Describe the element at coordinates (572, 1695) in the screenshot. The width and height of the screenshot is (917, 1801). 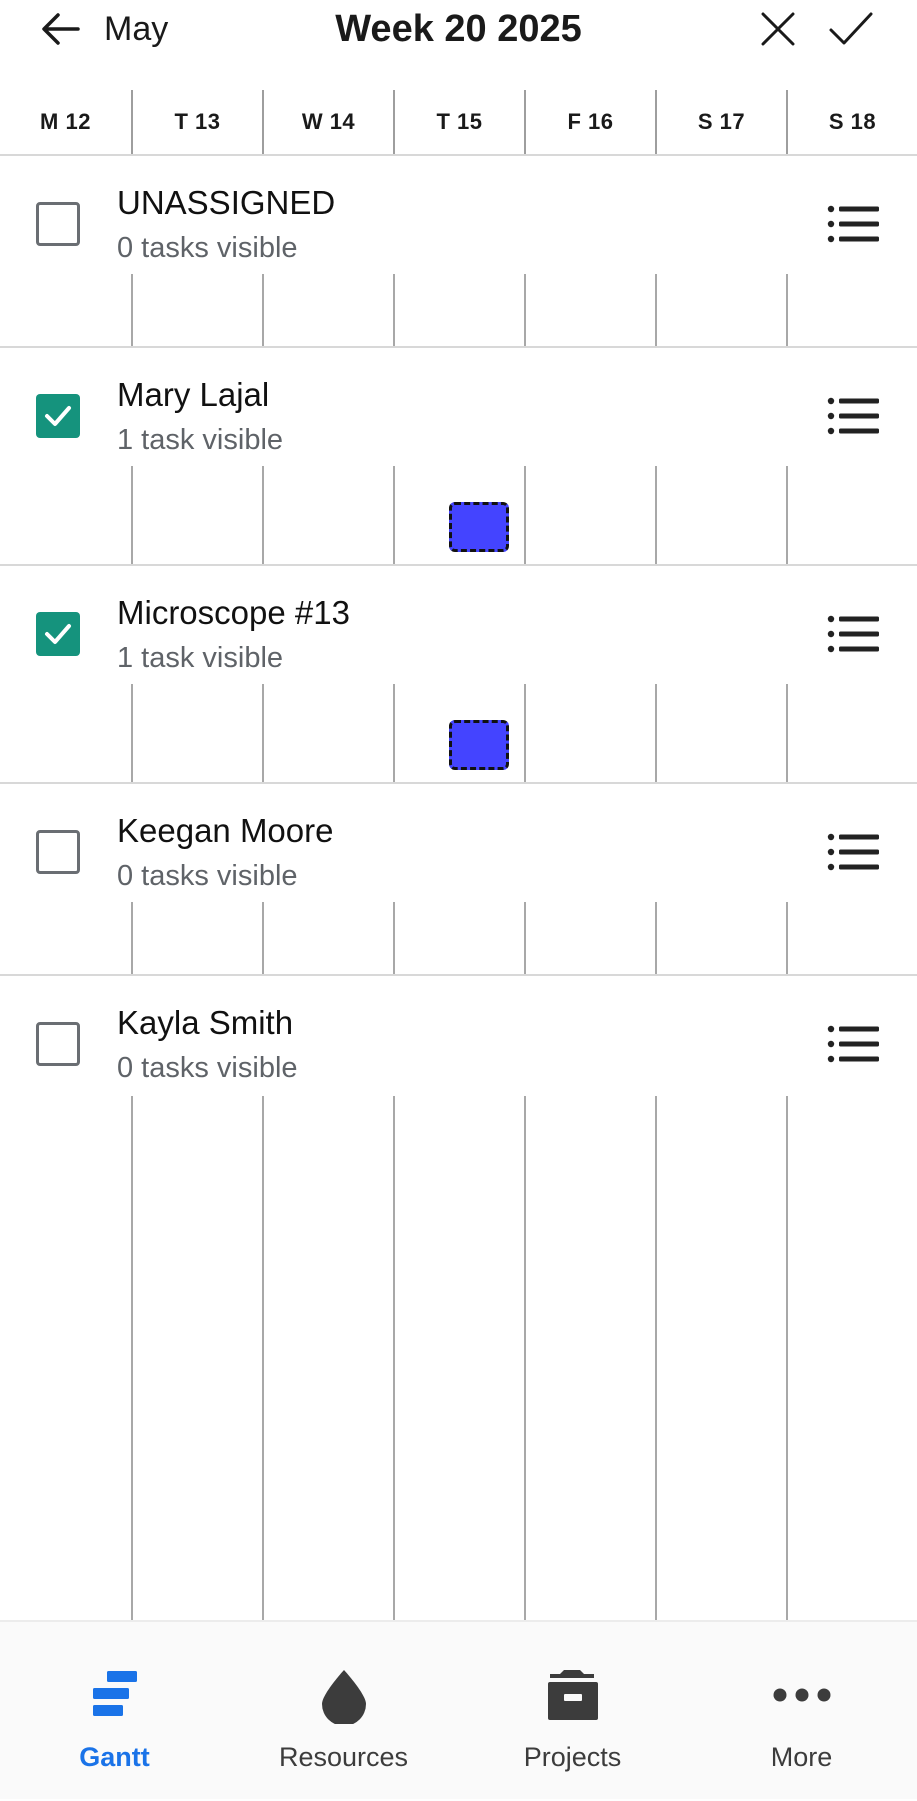
I see `briefcase-icon` at that location.